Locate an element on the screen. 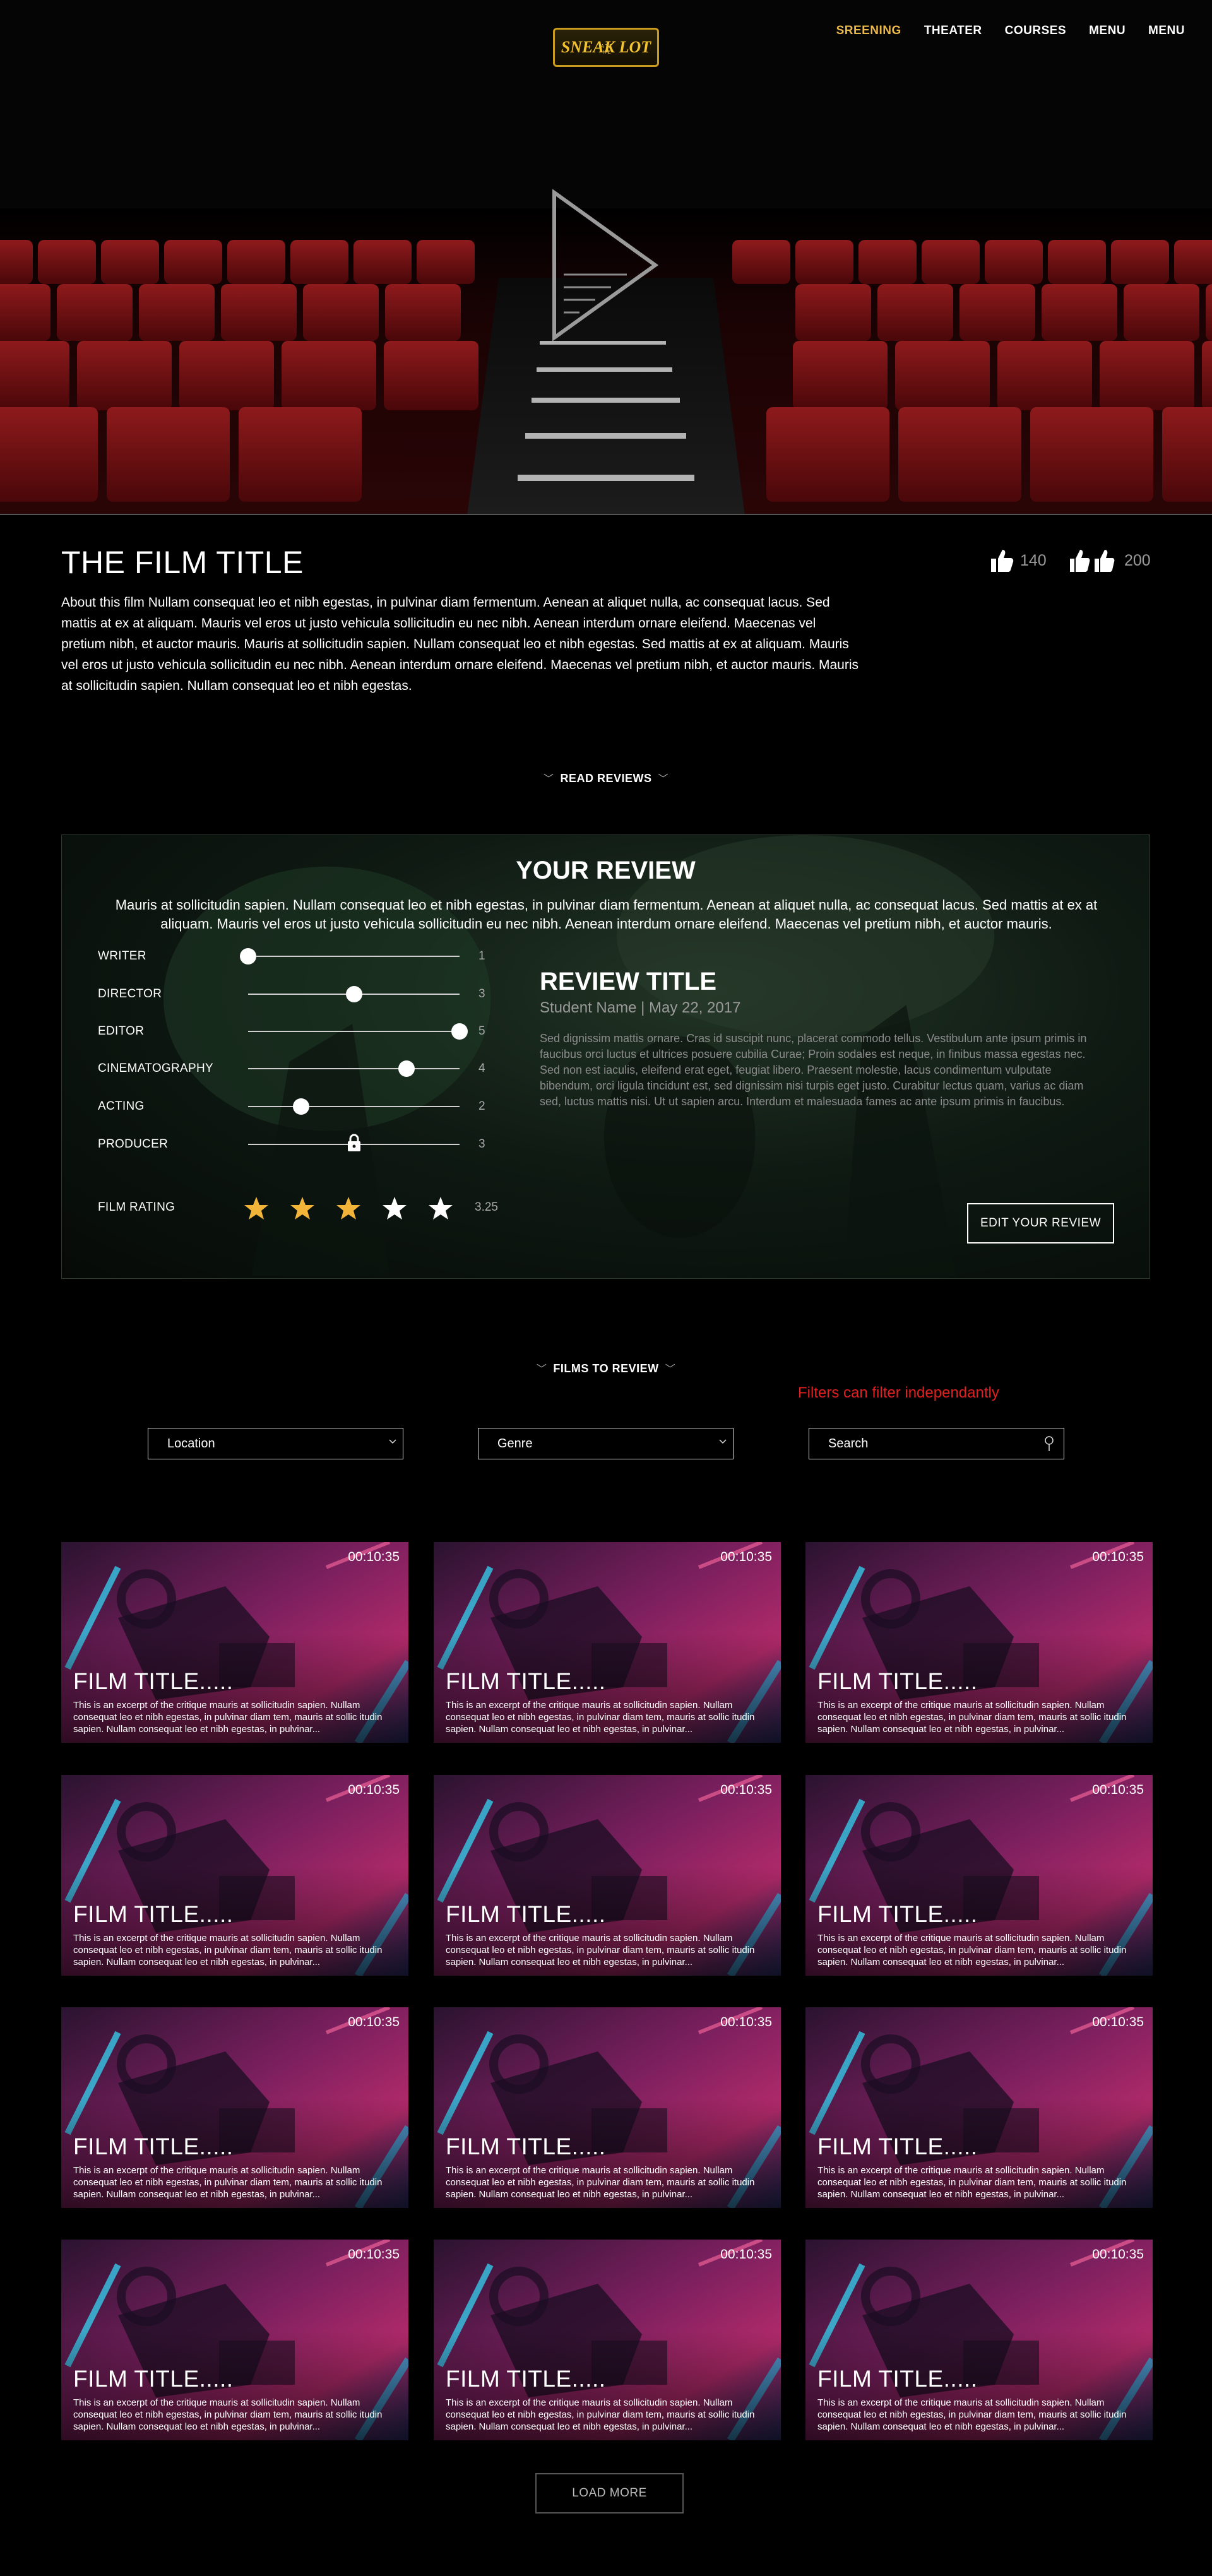 The image size is (1212, 2576). nav-item-theater: THEATER is located at coordinates (953, 31).